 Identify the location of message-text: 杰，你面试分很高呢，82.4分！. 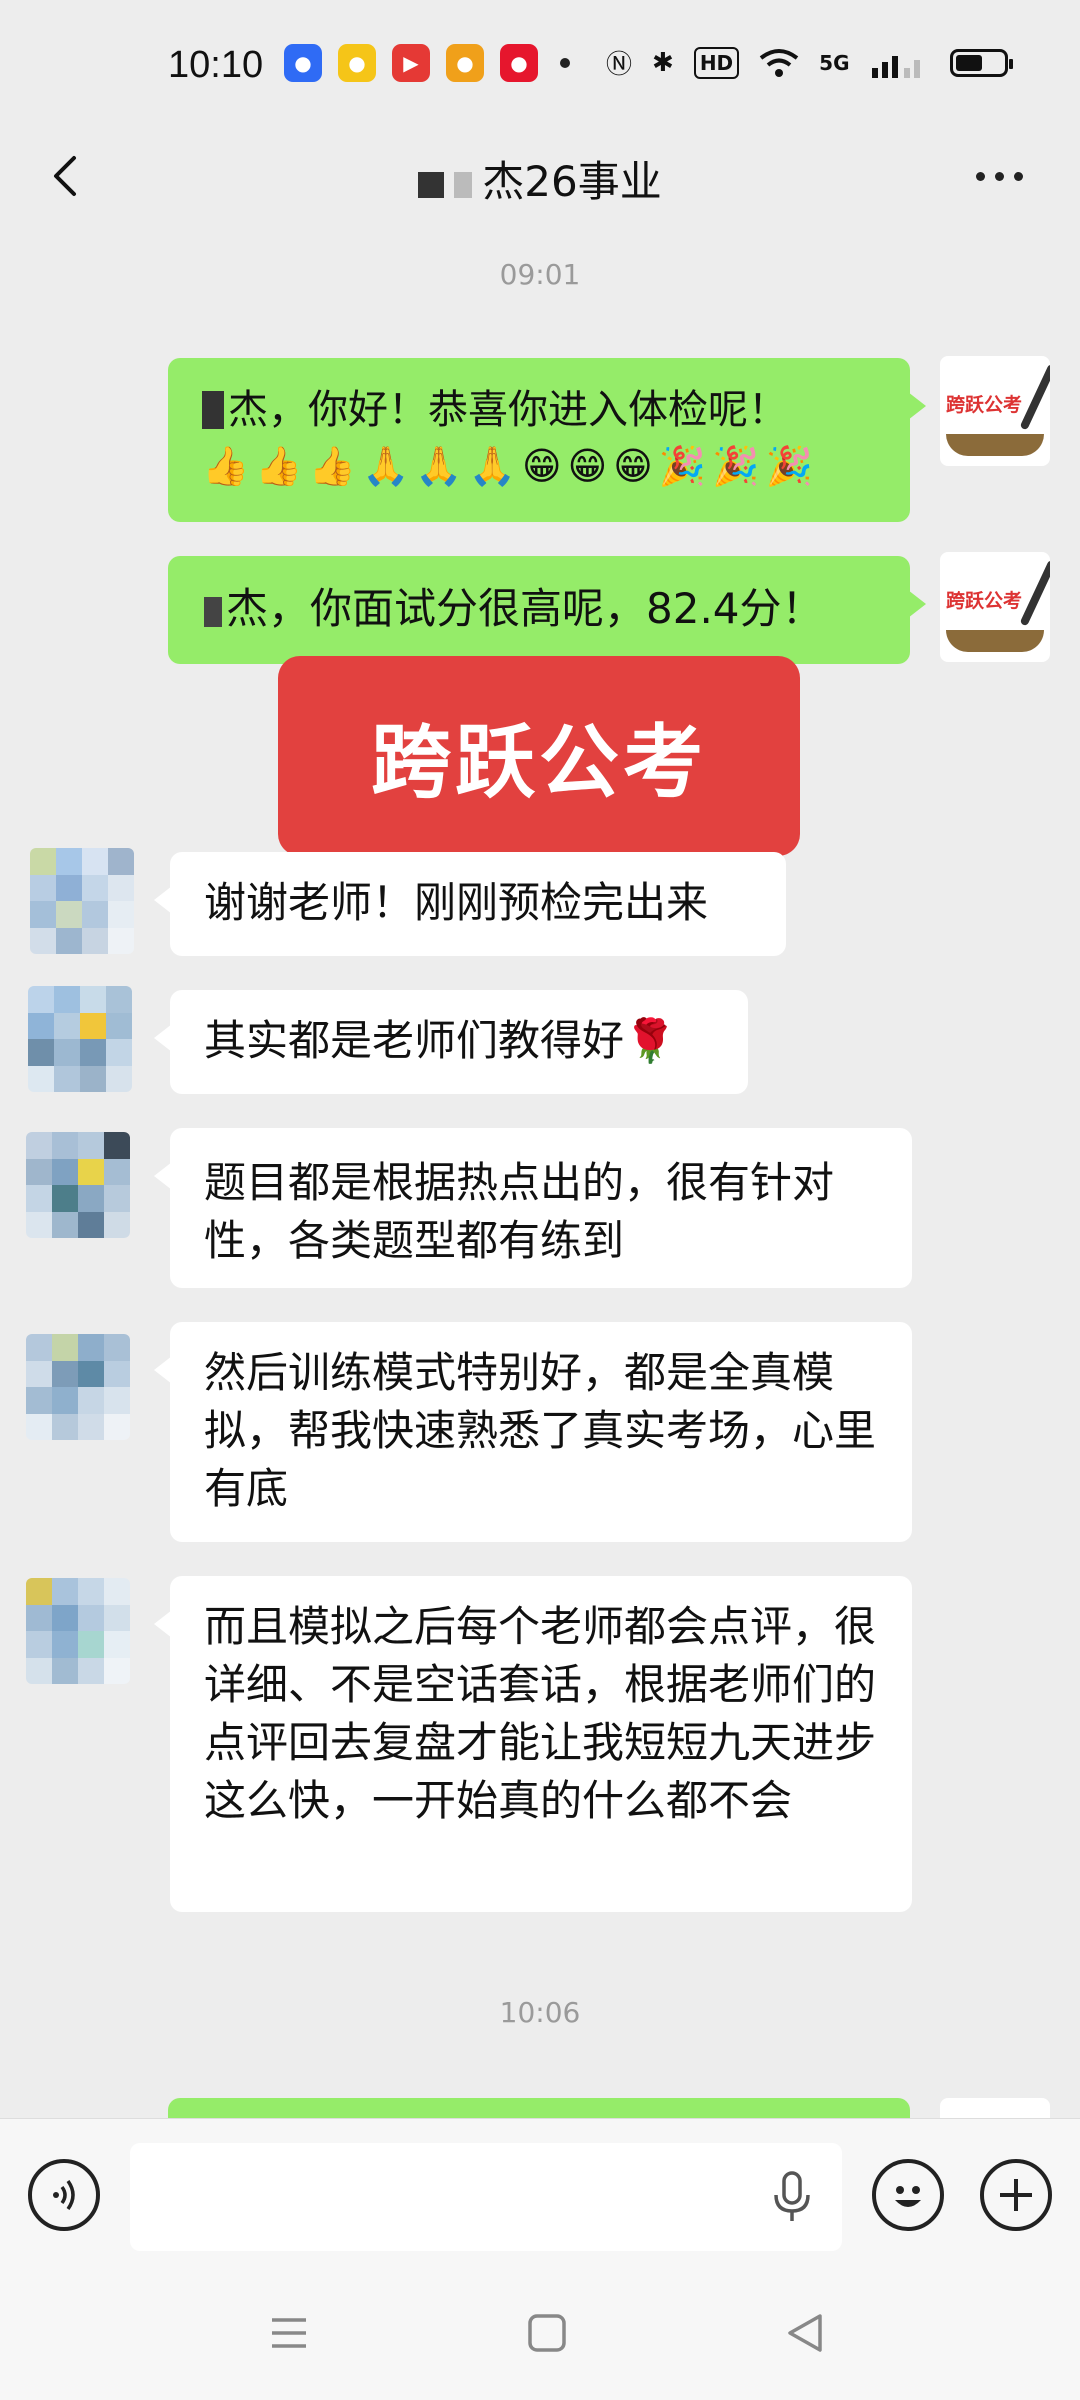
(525, 608).